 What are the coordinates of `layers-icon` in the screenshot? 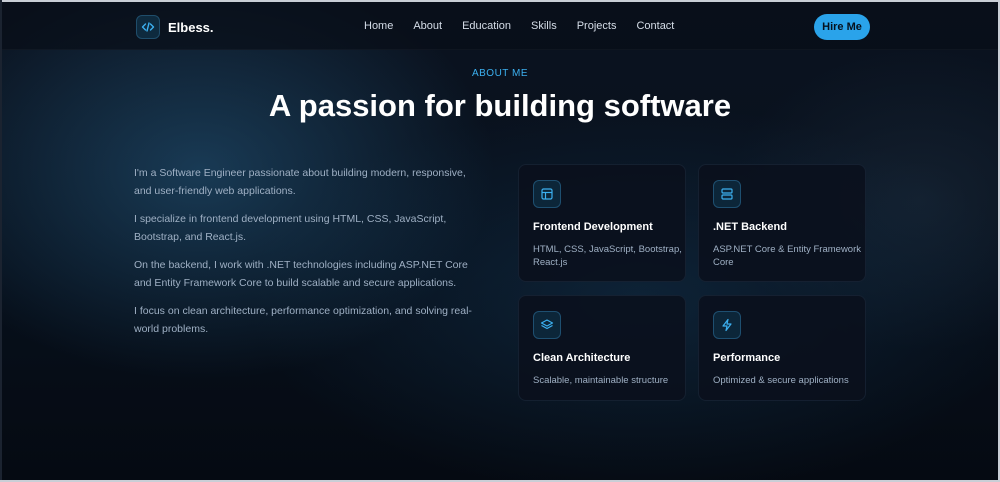 It's located at (547, 325).